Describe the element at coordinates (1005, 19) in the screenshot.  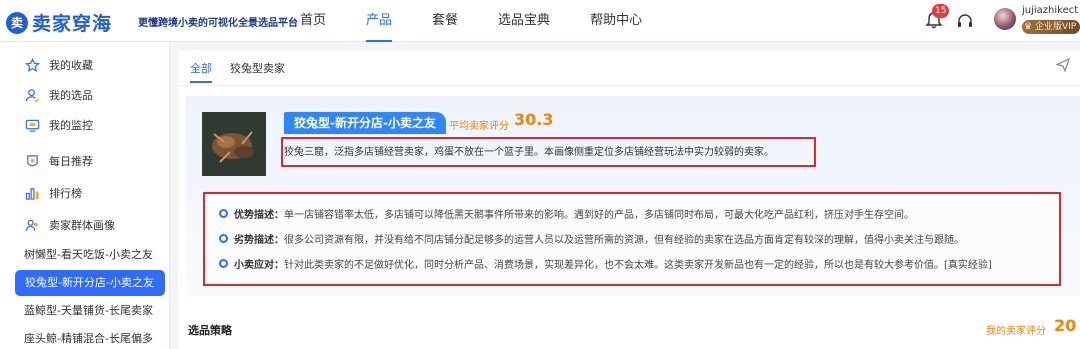
I see `user-avatar` at that location.